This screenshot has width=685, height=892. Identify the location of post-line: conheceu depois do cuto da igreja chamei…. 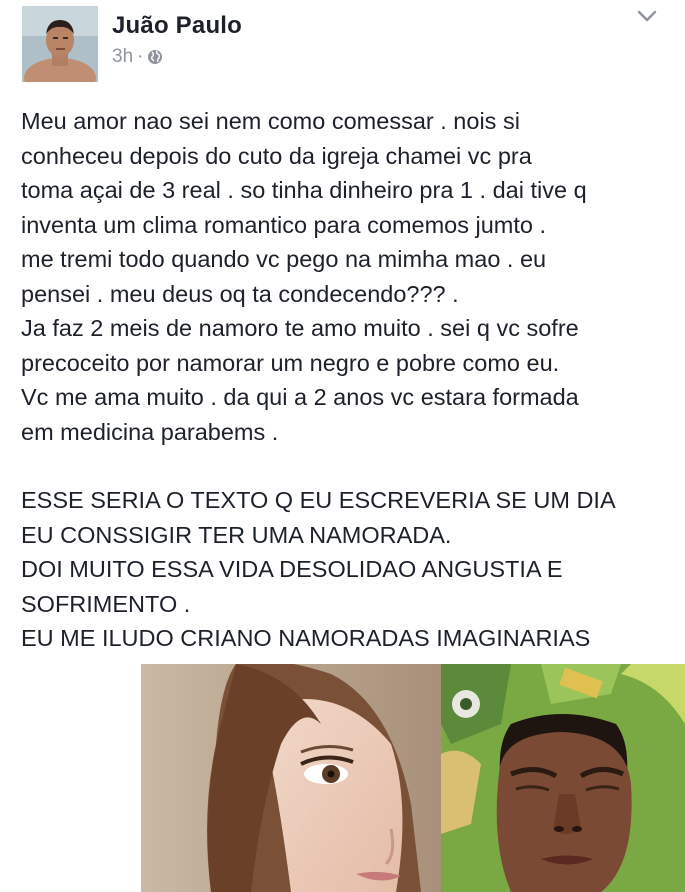
(276, 155).